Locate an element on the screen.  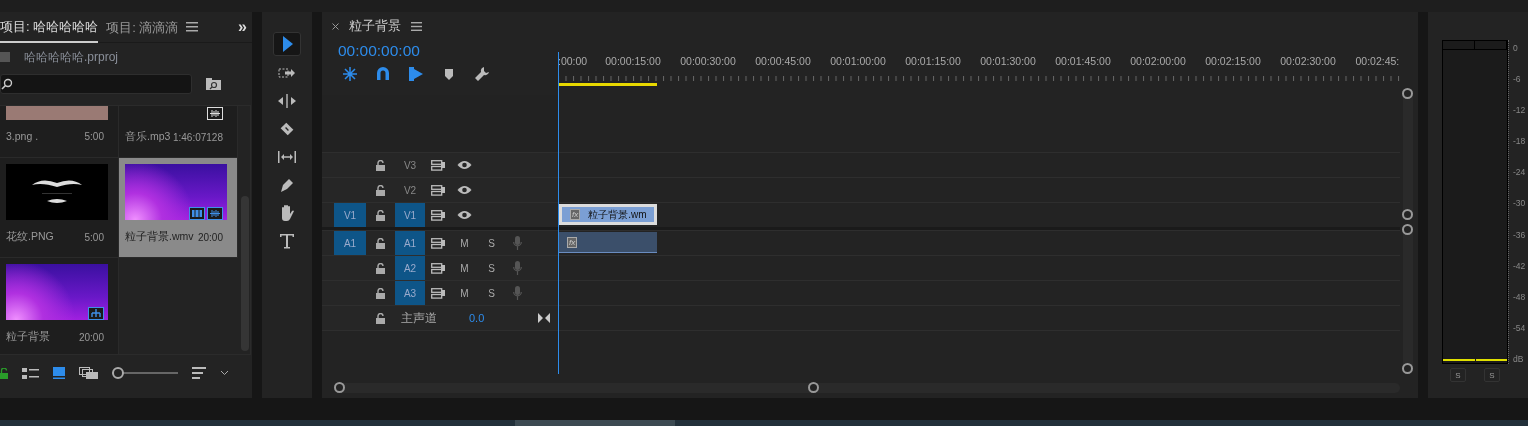
unlock-icon is located at coordinates (4, 373).